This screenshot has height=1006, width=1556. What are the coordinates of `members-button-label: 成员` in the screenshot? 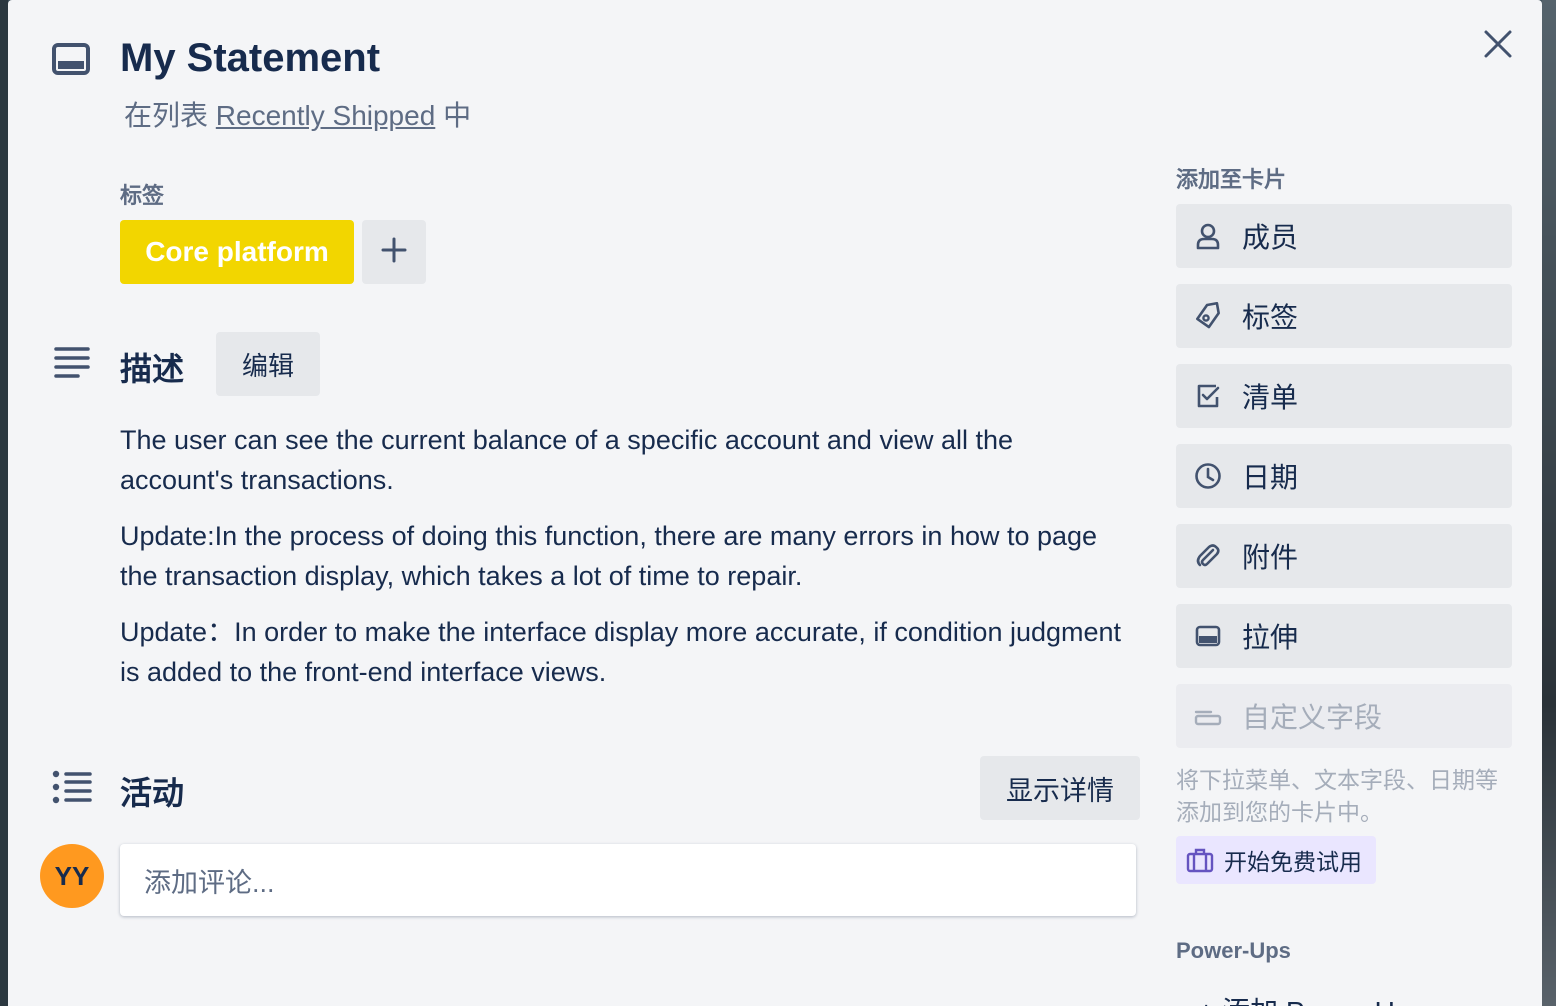 It's located at (1270, 237).